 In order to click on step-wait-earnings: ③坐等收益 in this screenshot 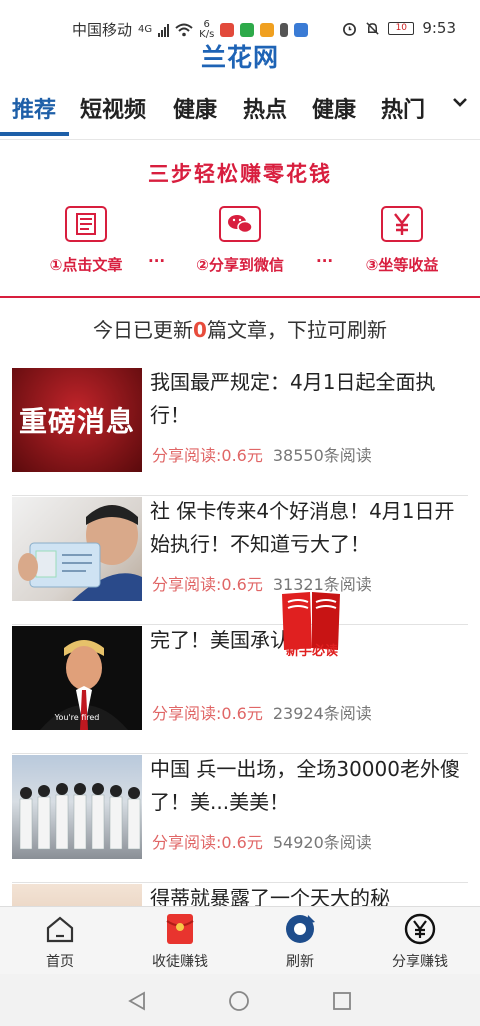, I will do `click(402, 240)`.